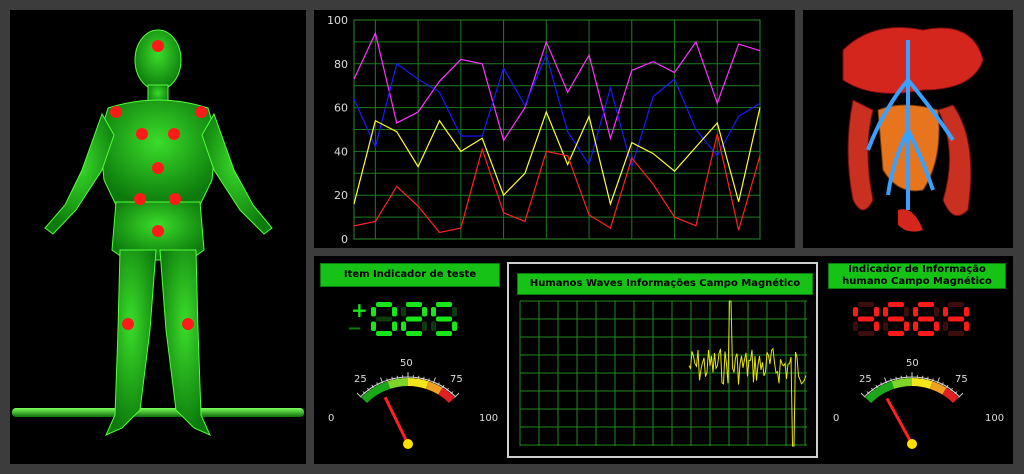 This screenshot has height=474, width=1024. What do you see at coordinates (865, 379) in the screenshot?
I see `gauge-right-label-25: 25` at bounding box center [865, 379].